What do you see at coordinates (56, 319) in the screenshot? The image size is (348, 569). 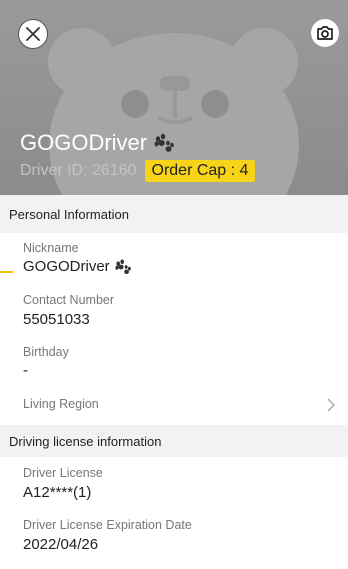 I see `contact-number-value: 55051033` at bounding box center [56, 319].